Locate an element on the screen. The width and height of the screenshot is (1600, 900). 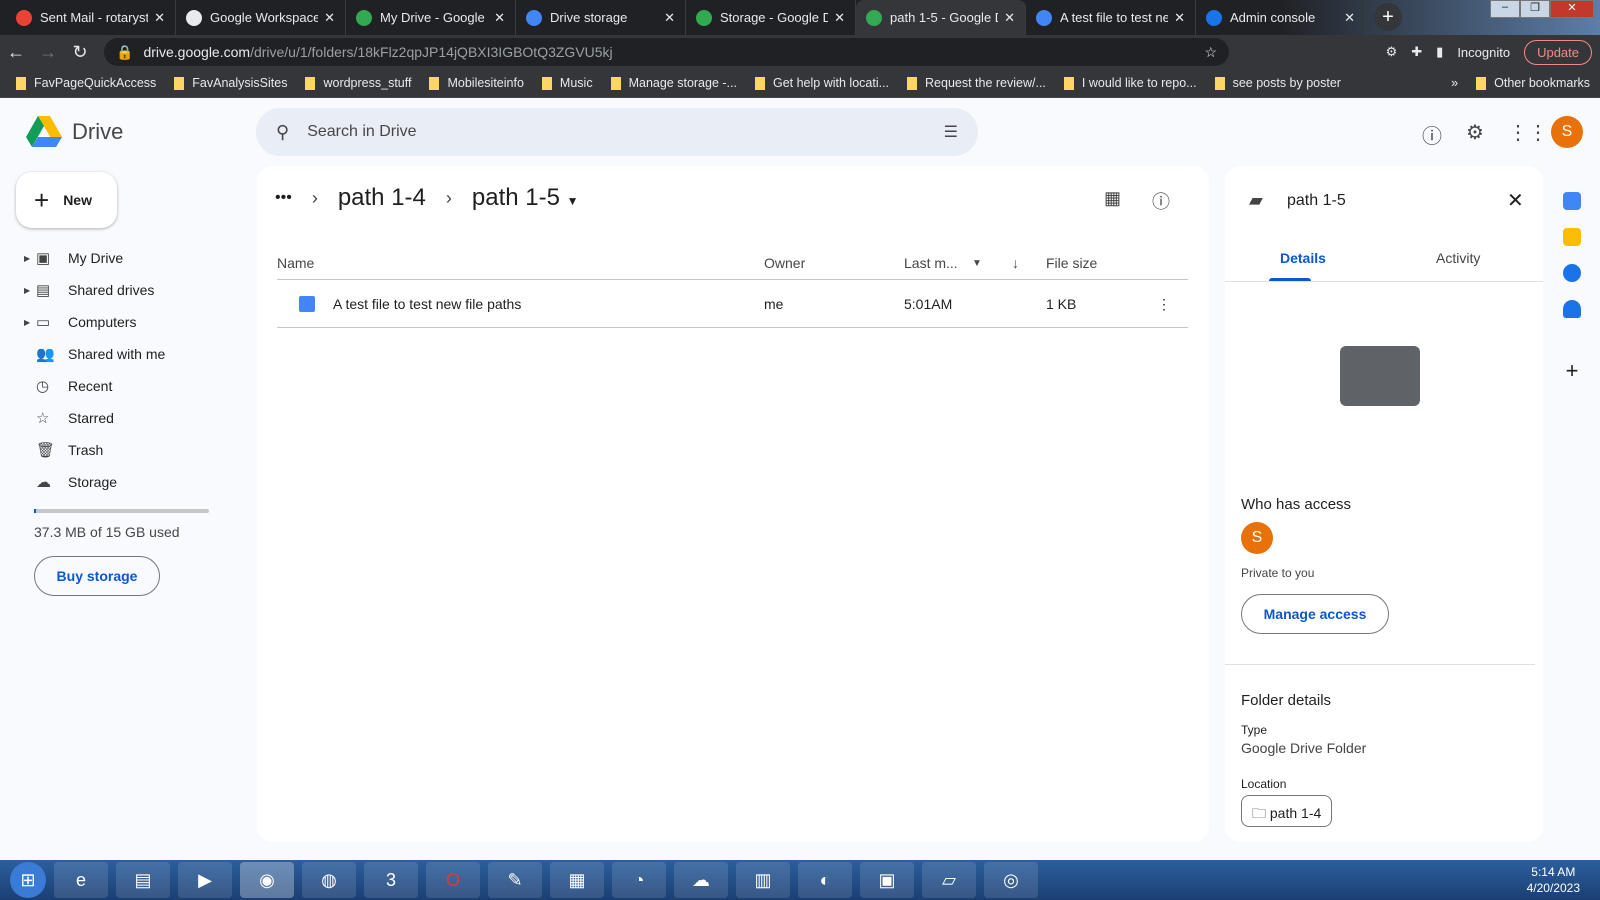
restore-button: ❐ is located at coordinates (1535, 9).